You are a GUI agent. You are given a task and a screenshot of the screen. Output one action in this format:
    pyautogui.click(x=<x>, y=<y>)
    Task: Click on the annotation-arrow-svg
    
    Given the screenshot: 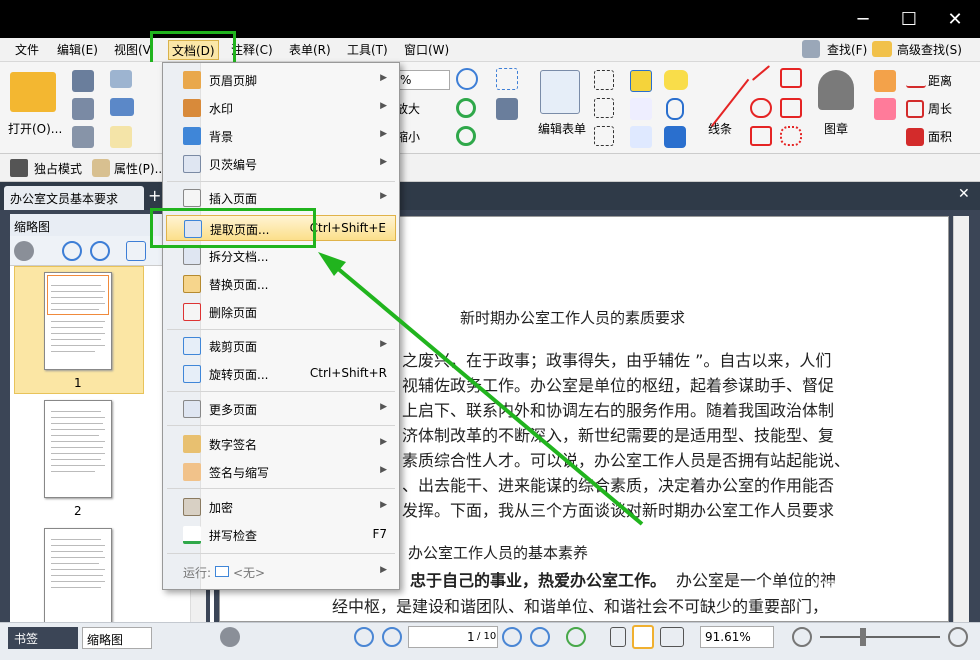 What is the action you would take?
    pyautogui.click(x=481, y=389)
    